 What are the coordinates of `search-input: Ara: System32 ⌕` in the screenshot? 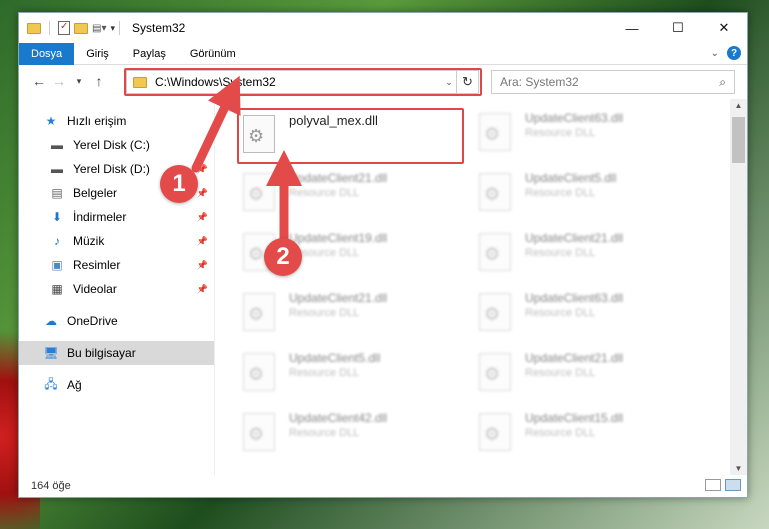 It's located at (613, 82).